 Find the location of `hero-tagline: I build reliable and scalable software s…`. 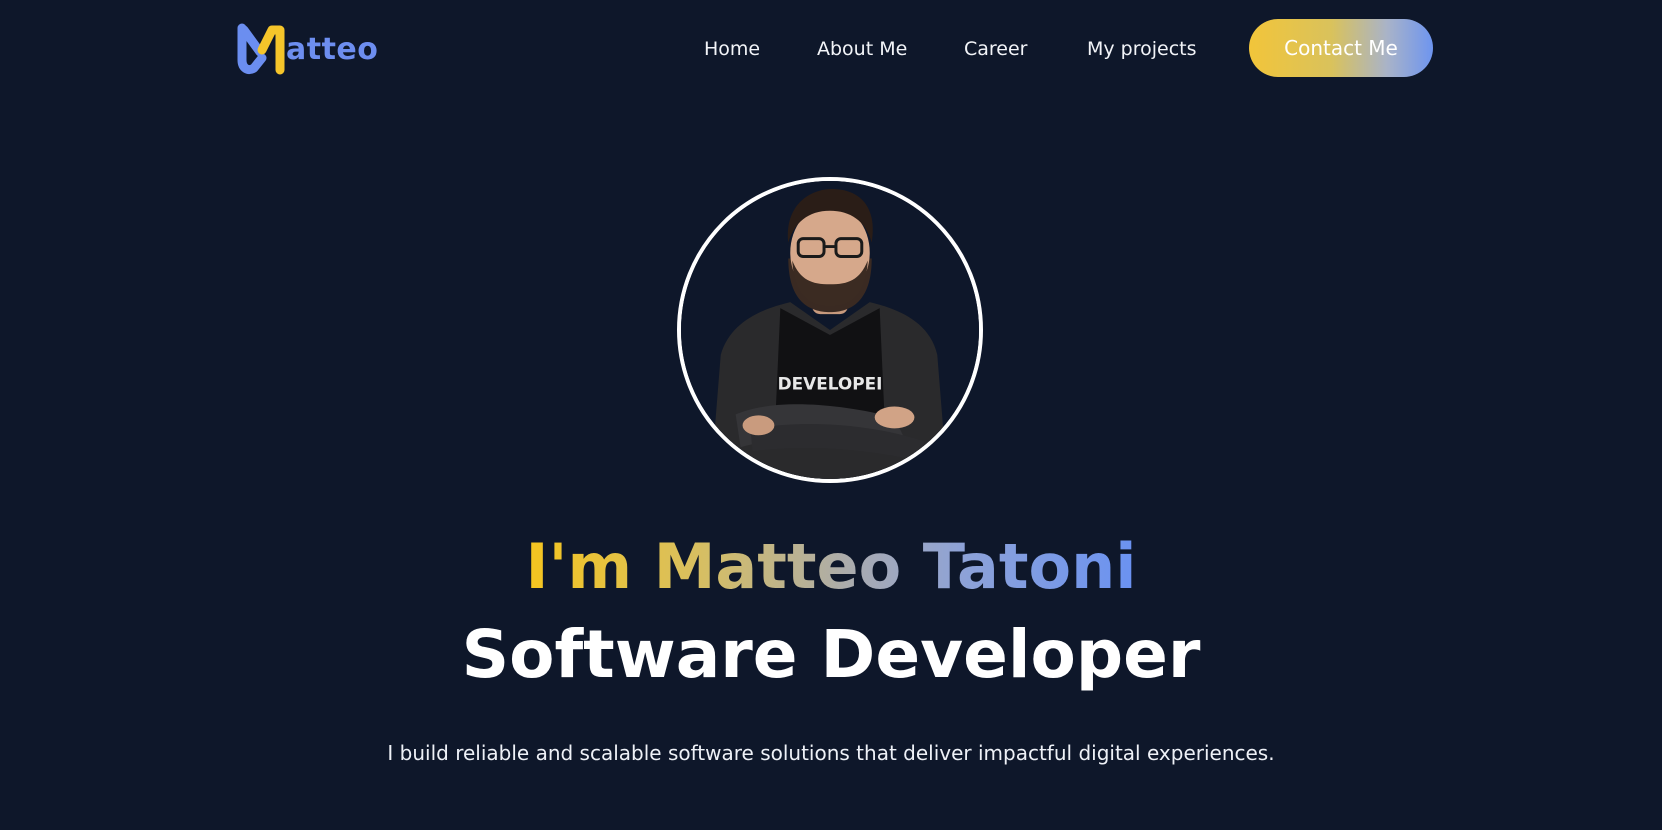

hero-tagline: I build reliable and scalable software s… is located at coordinates (831, 753).